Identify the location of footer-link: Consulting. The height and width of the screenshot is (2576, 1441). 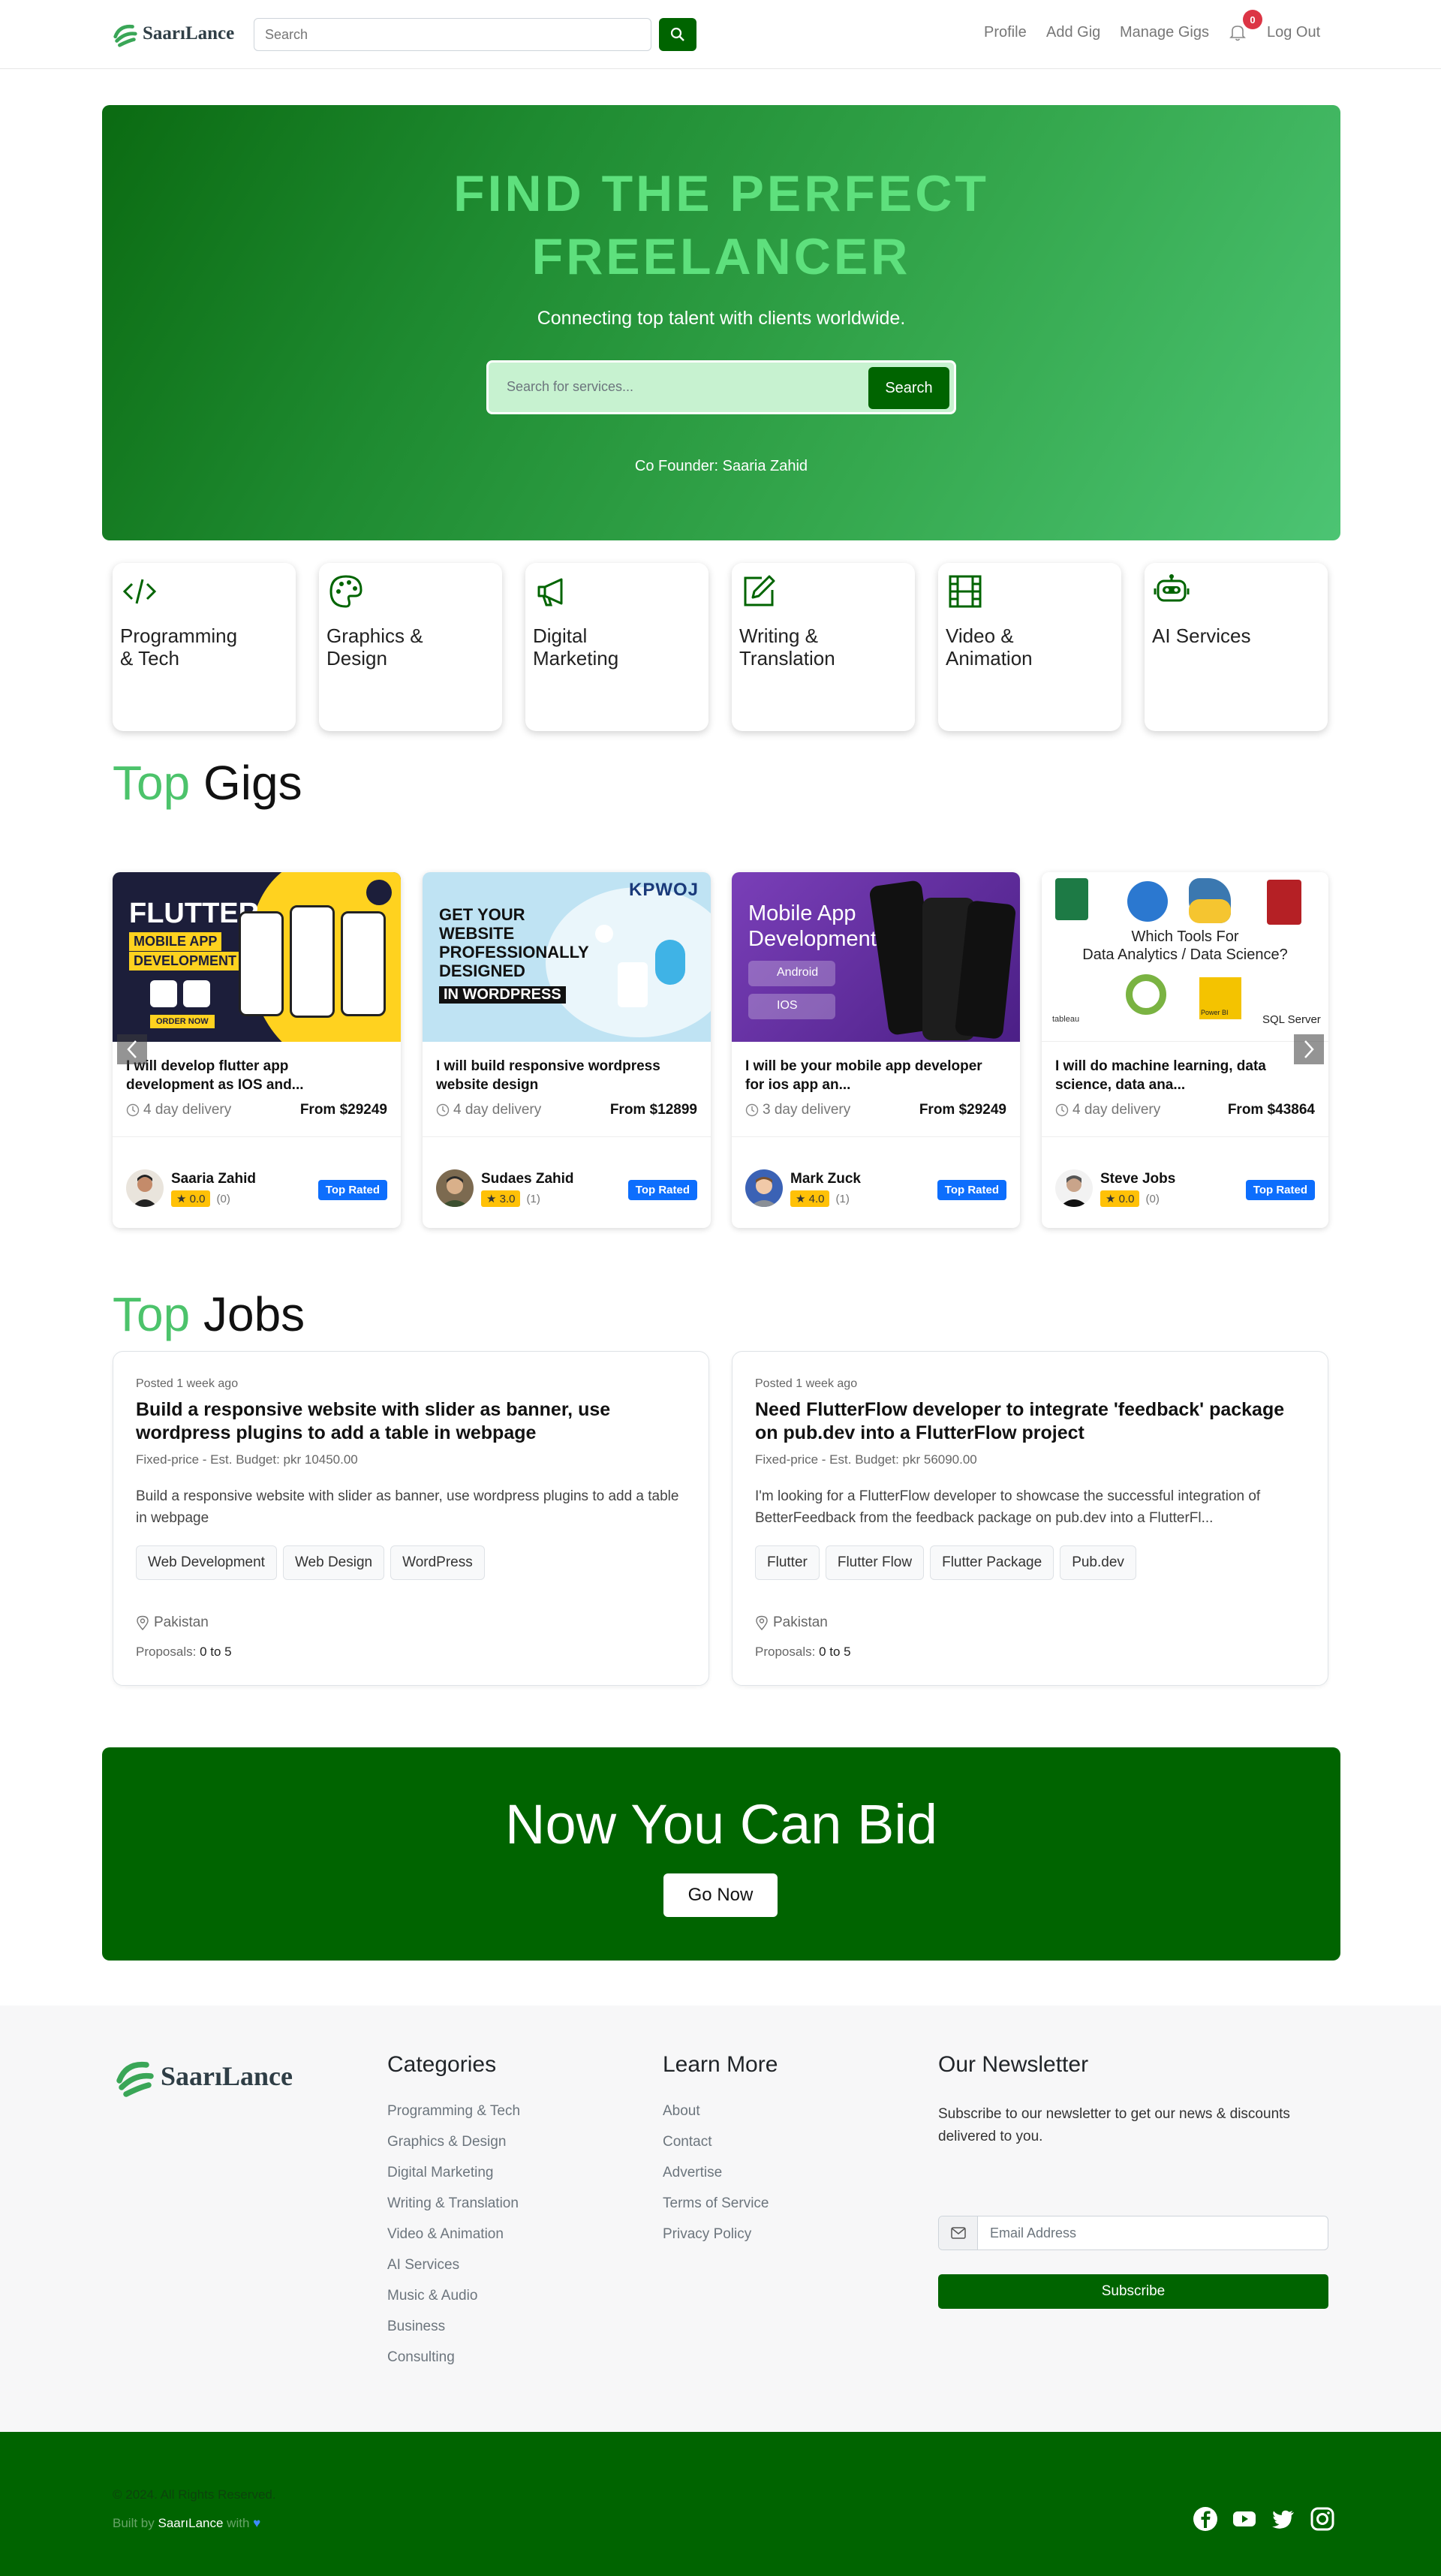
(453, 2364).